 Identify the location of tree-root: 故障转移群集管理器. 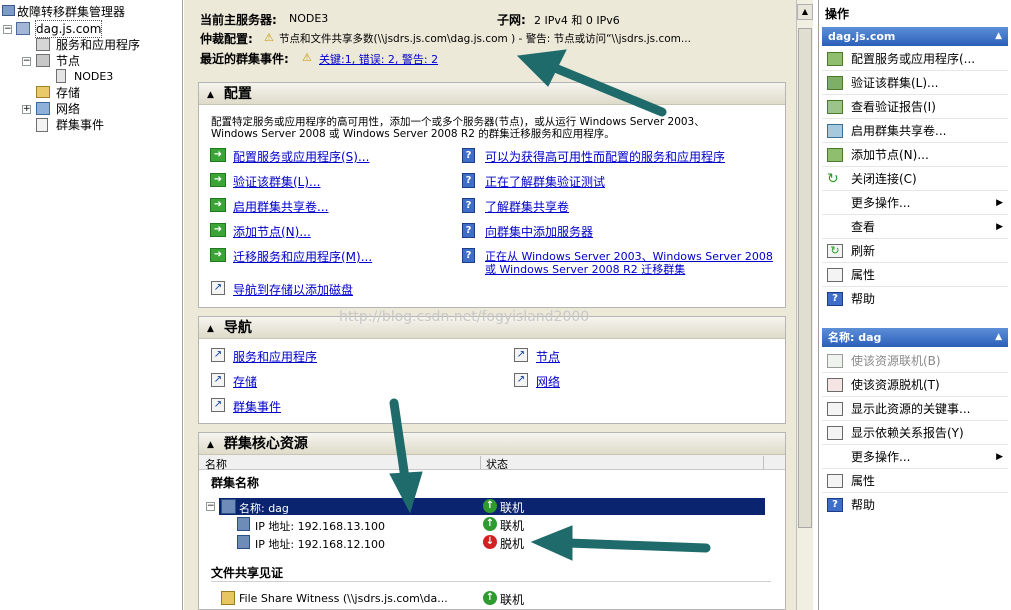
(71, 12).